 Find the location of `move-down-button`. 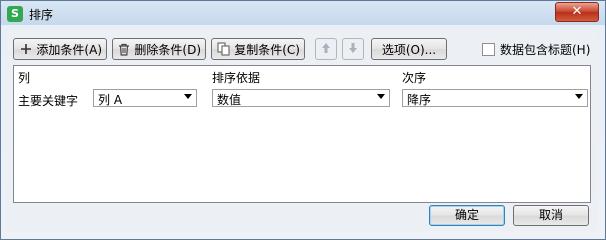

move-down-button is located at coordinates (353, 49).